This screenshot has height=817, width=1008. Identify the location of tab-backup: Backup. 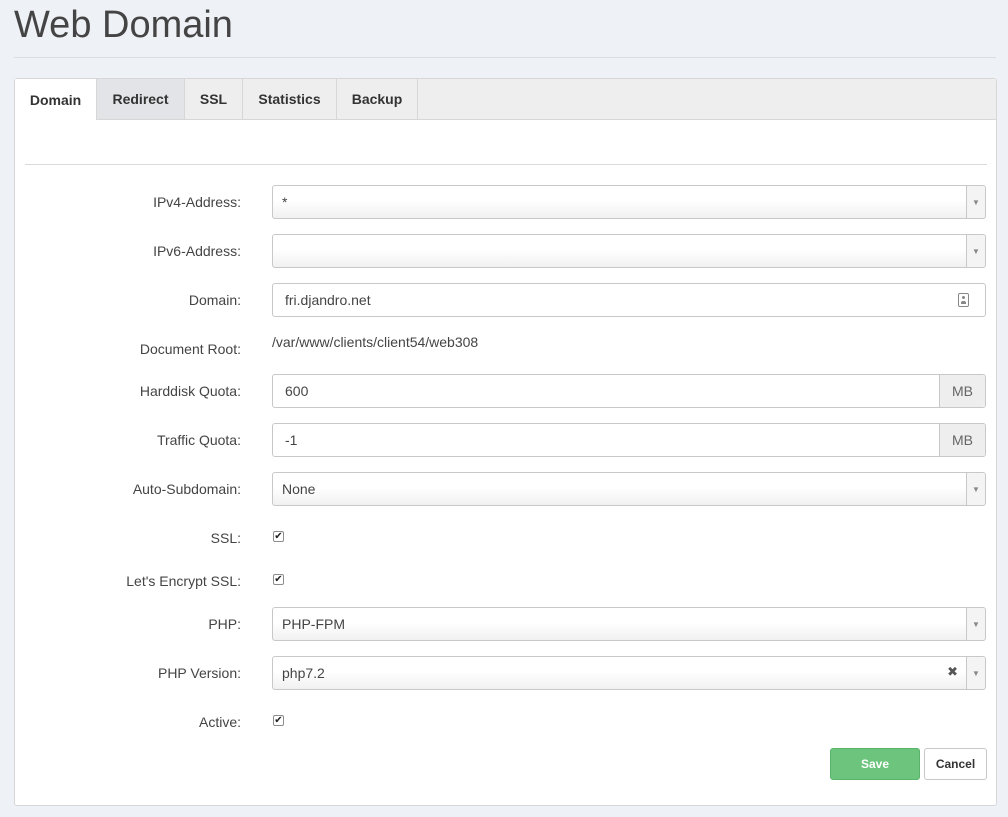
(377, 99).